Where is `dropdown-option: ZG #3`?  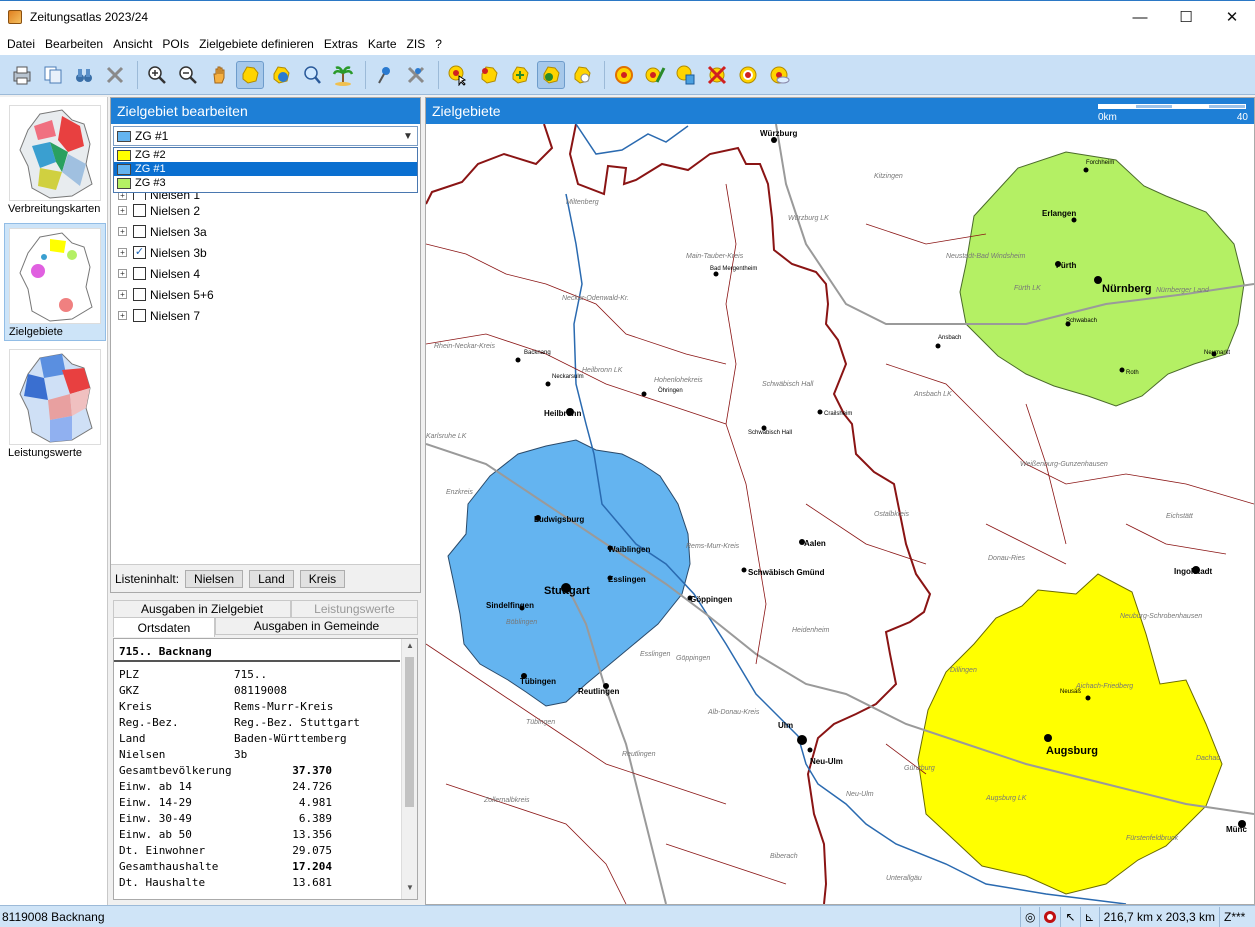 dropdown-option: ZG #3 is located at coordinates (265, 183).